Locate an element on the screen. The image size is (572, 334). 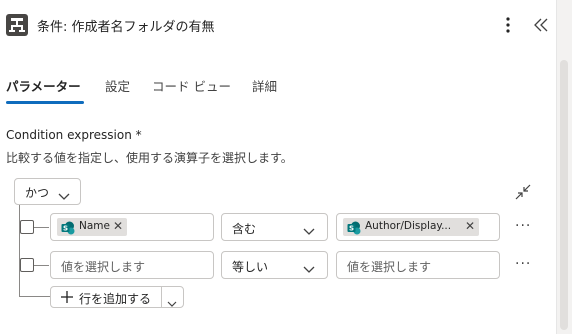
group-operator-value: かつ is located at coordinates (37, 193).